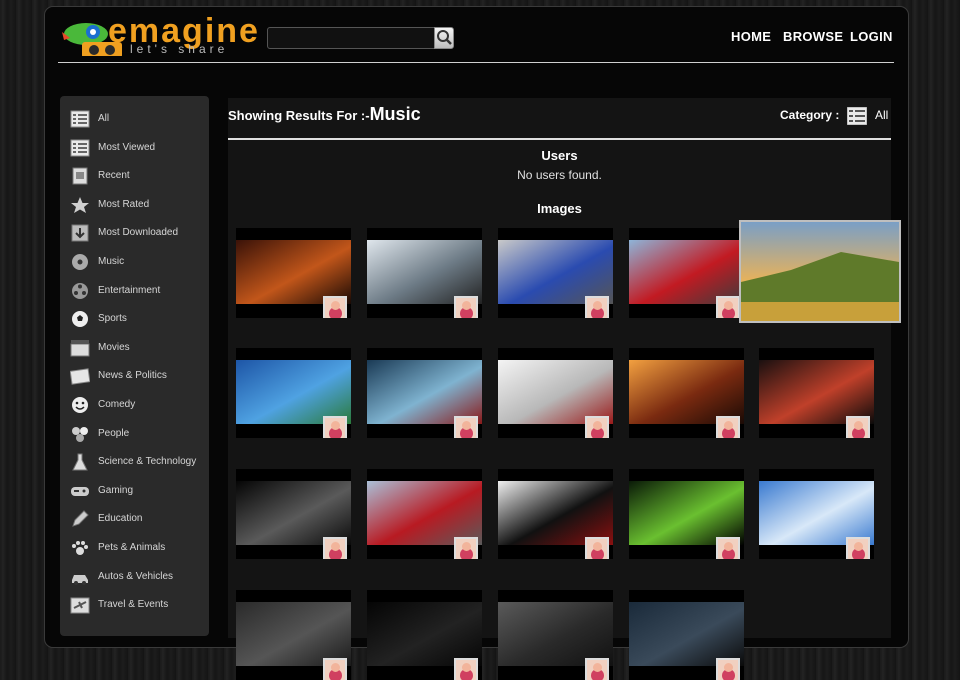 The height and width of the screenshot is (680, 960). What do you see at coordinates (137, 349) in the screenshot?
I see `sidebar-item-movies: Movies` at bounding box center [137, 349].